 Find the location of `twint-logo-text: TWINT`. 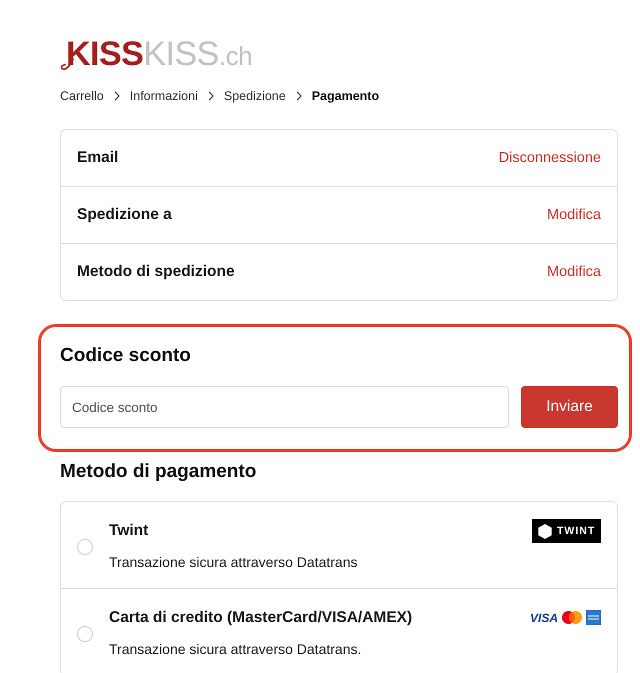

twint-logo-text: TWINT is located at coordinates (576, 531).